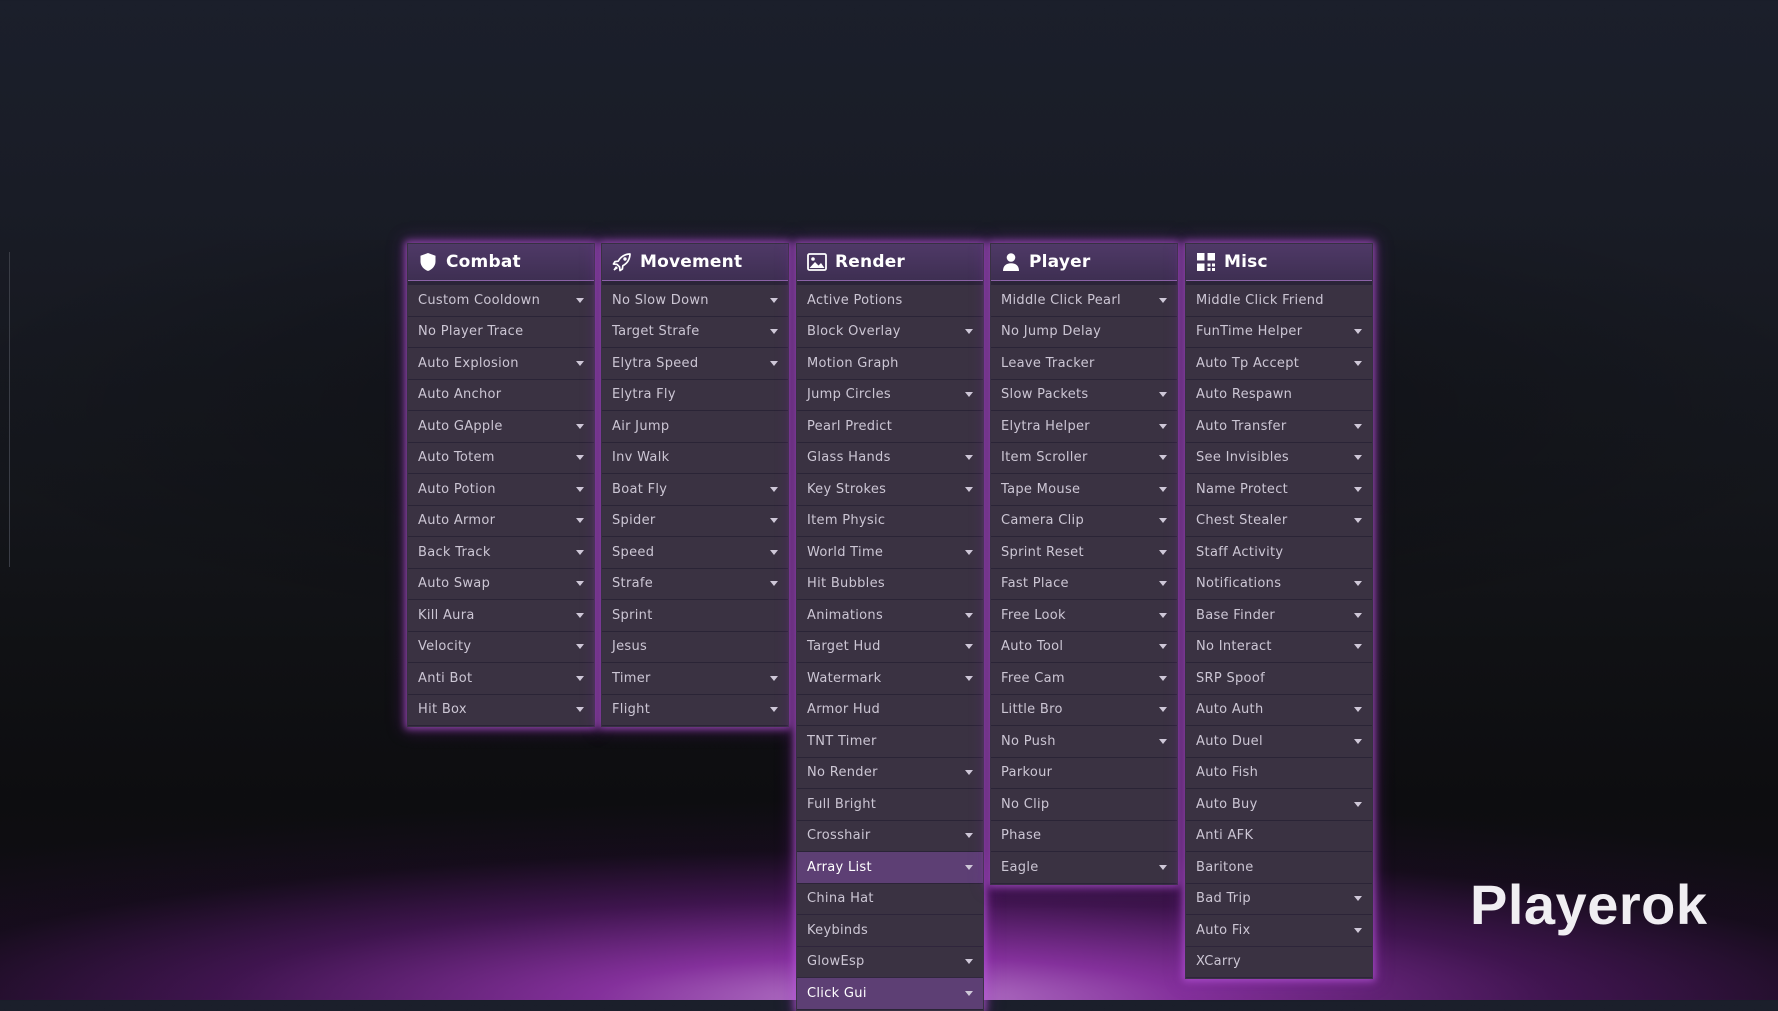 The width and height of the screenshot is (1778, 1011). I want to click on module-hit-box: Hit Box, so click(501, 709).